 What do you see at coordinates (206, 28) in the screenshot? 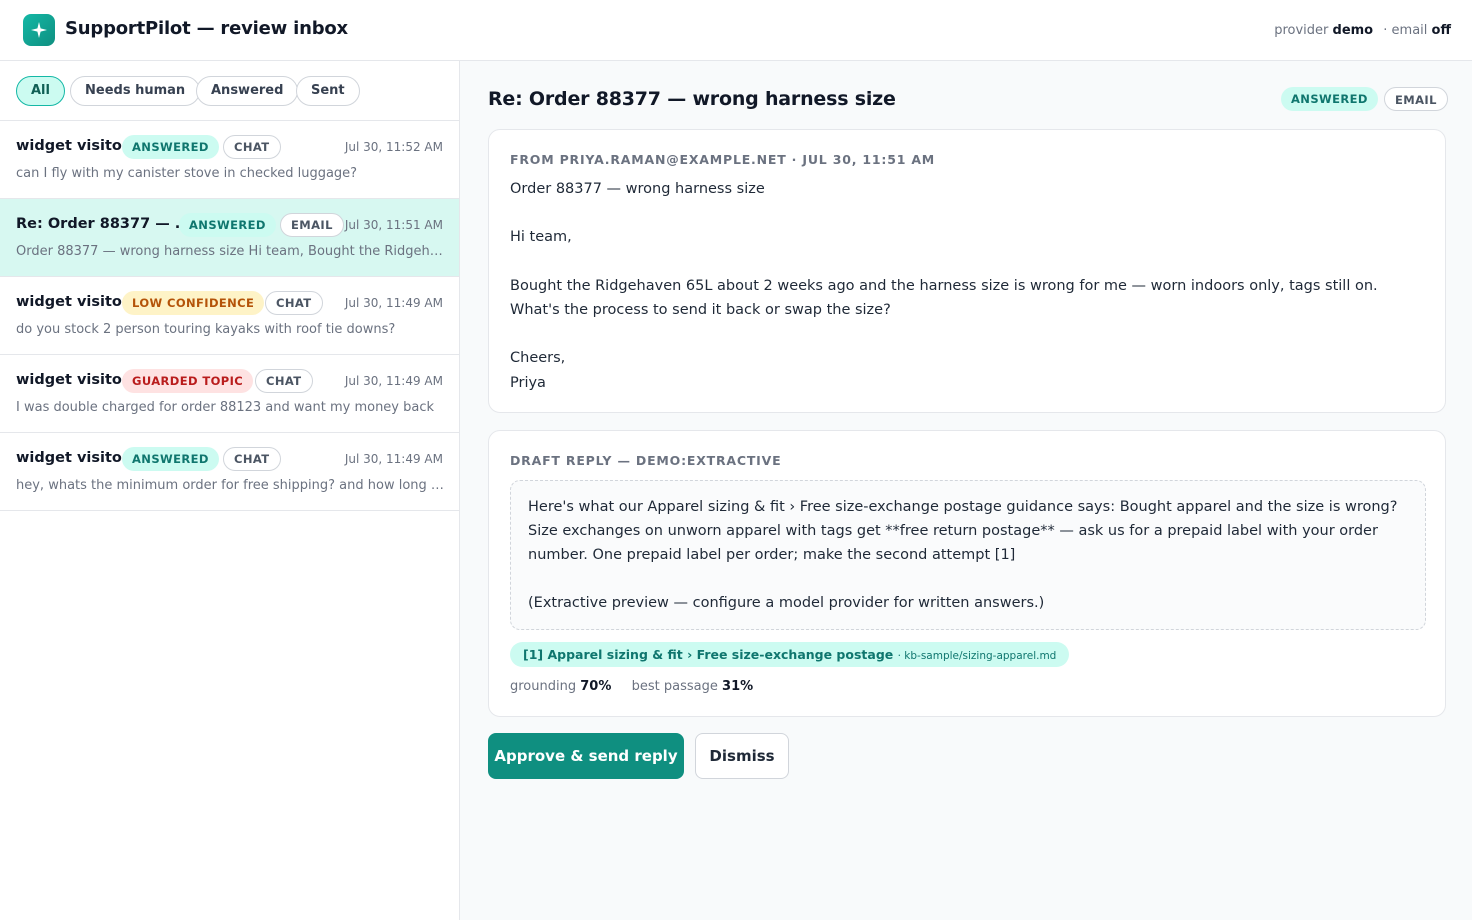
I see `app-title: SupportPilot — review inbox` at bounding box center [206, 28].